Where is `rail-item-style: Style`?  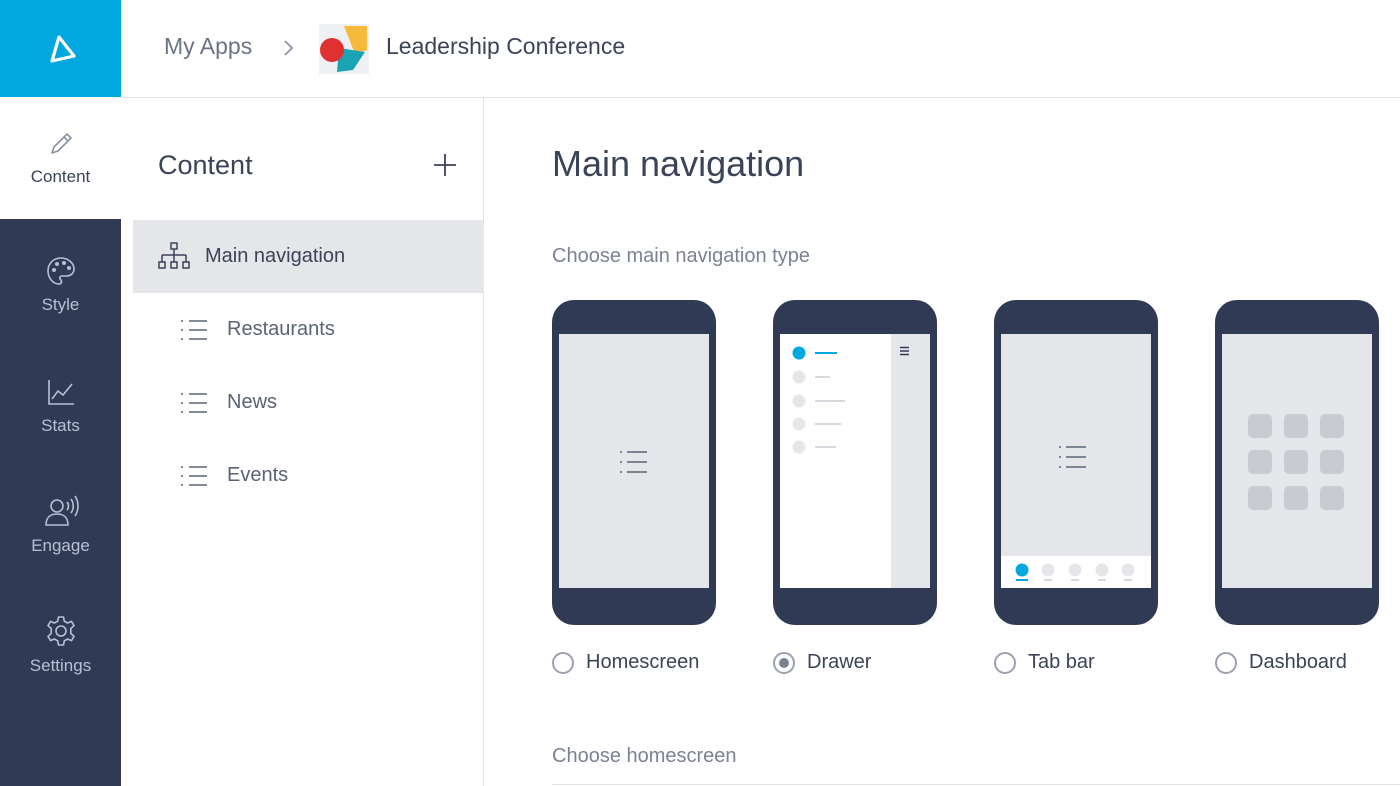 rail-item-style: Style is located at coordinates (60, 285).